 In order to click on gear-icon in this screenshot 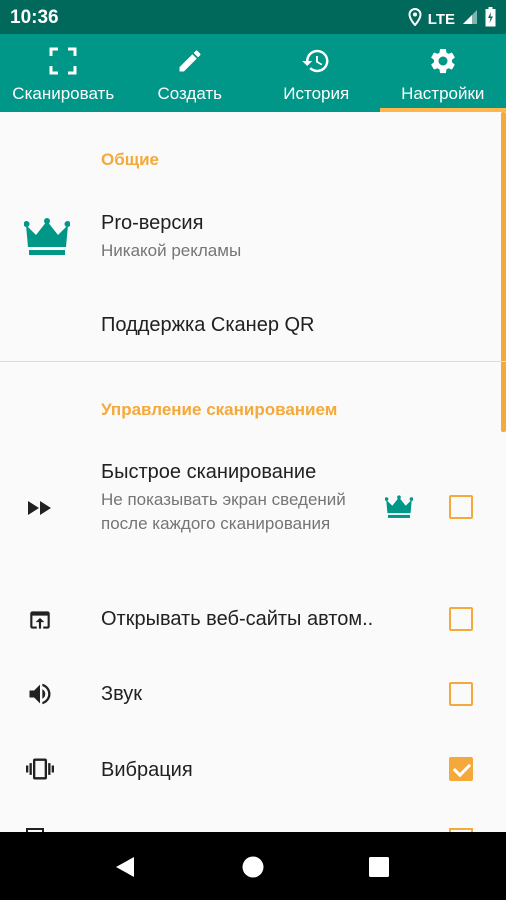, I will do `click(443, 61)`.